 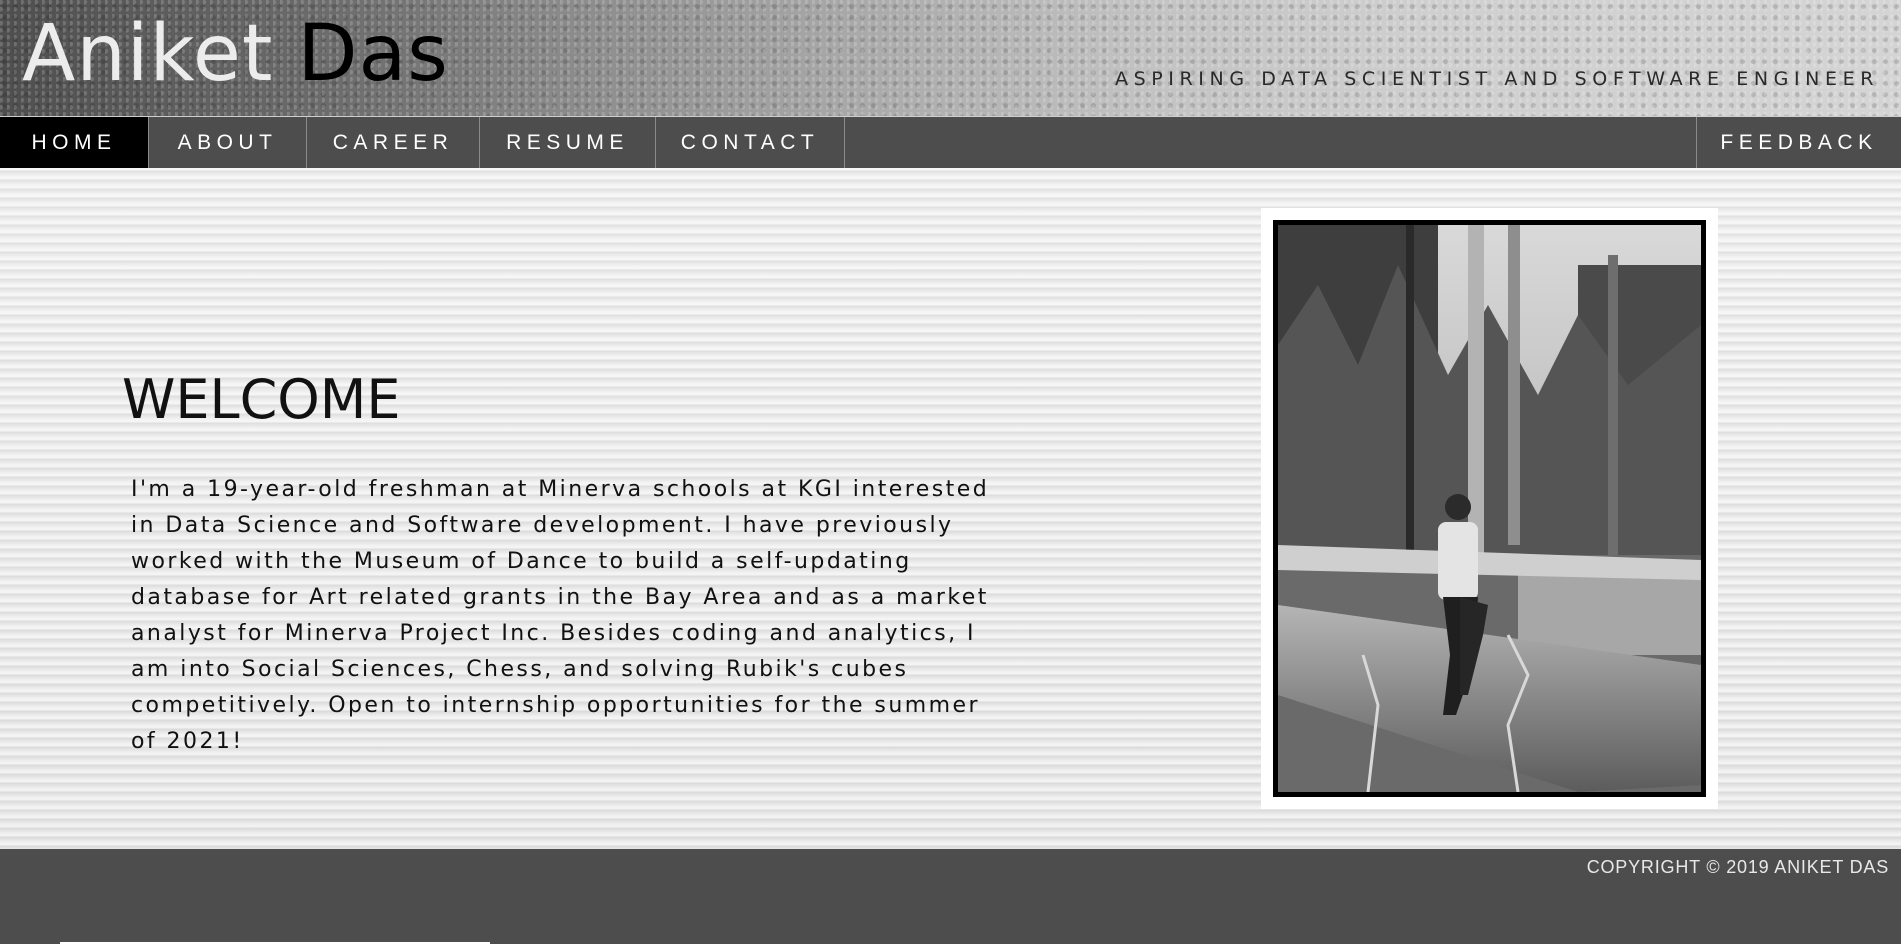 I want to click on copyright-text: COPYRIGHT © 2019 ANIKET DAS, so click(x=1737, y=867).